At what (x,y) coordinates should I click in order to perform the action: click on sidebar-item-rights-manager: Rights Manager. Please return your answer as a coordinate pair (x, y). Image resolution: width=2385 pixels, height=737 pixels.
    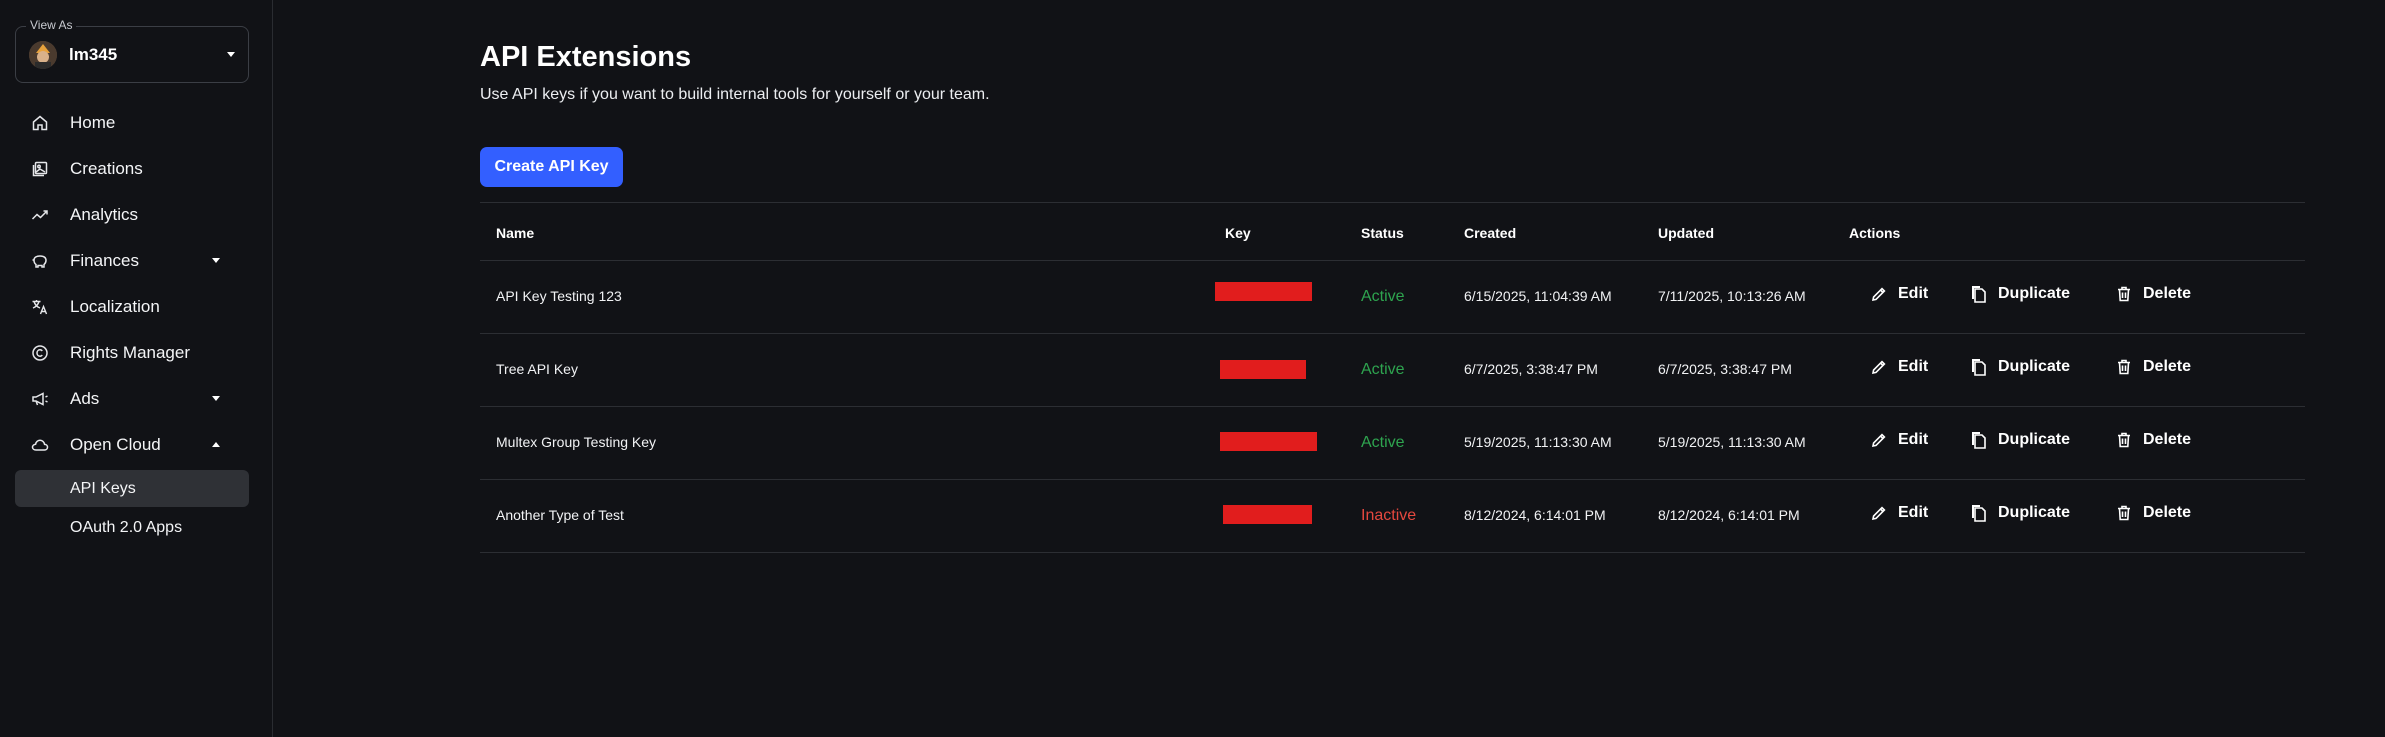
    Looking at the image, I should click on (132, 353).